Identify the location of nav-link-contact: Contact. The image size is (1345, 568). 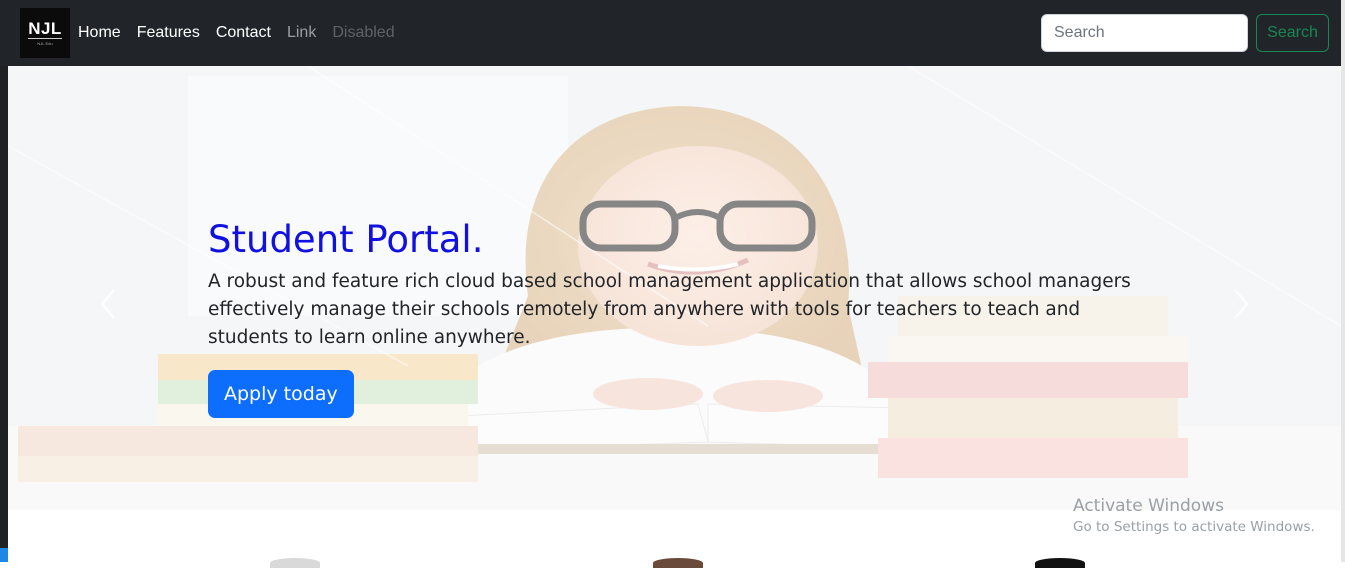
(243, 33).